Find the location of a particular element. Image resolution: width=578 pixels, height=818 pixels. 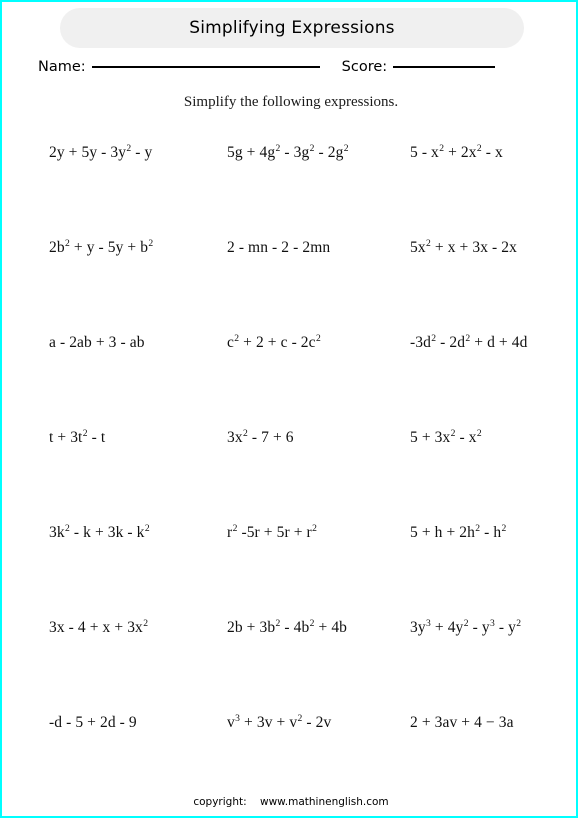

score-input-line is located at coordinates (444, 67).